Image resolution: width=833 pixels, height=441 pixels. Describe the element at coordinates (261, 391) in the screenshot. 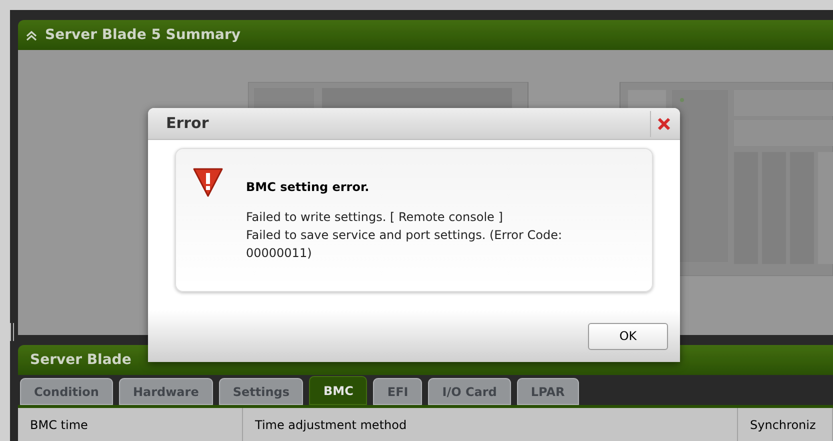

I see `tab: Settings` at that location.